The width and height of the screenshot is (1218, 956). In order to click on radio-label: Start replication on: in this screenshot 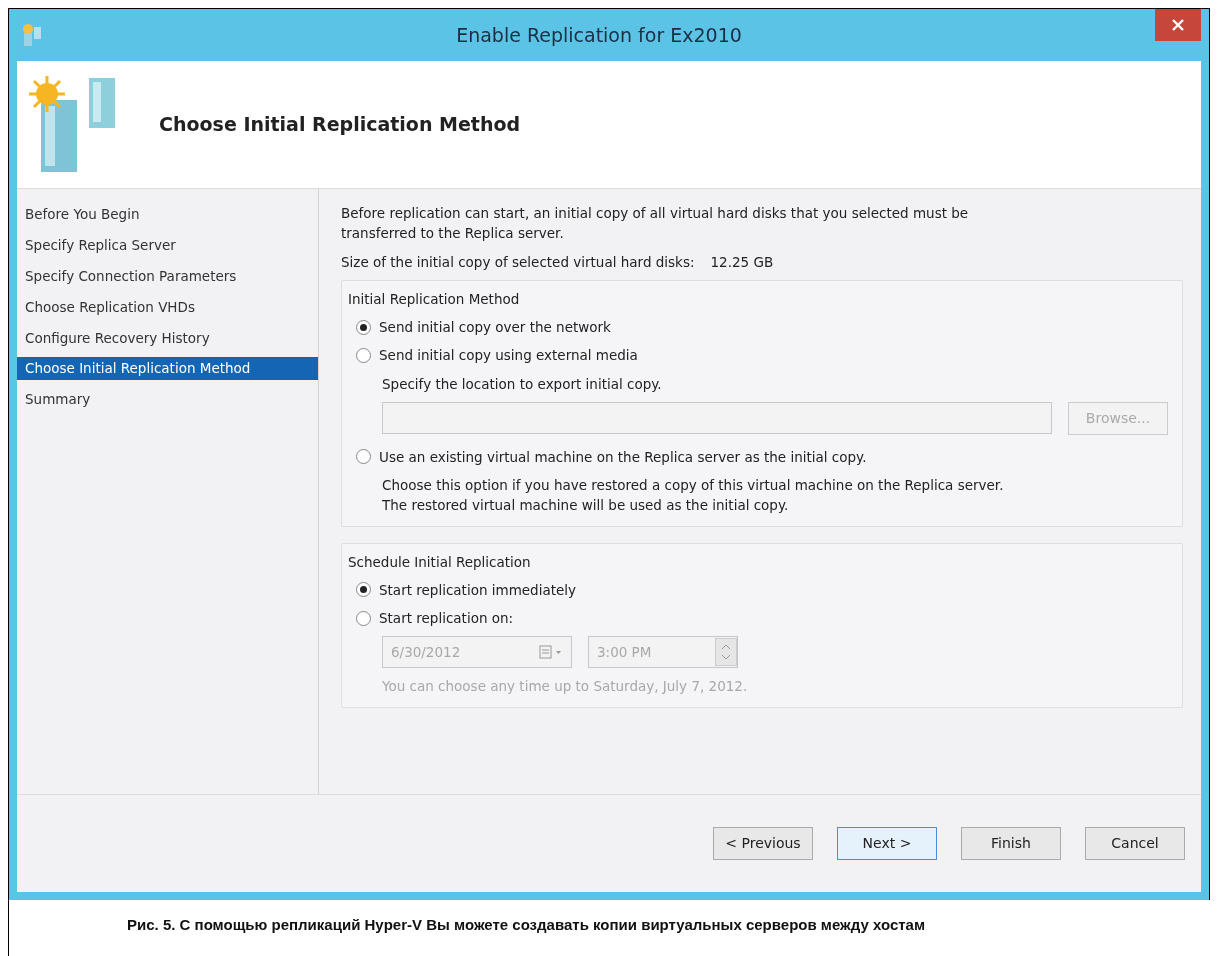, I will do `click(446, 618)`.